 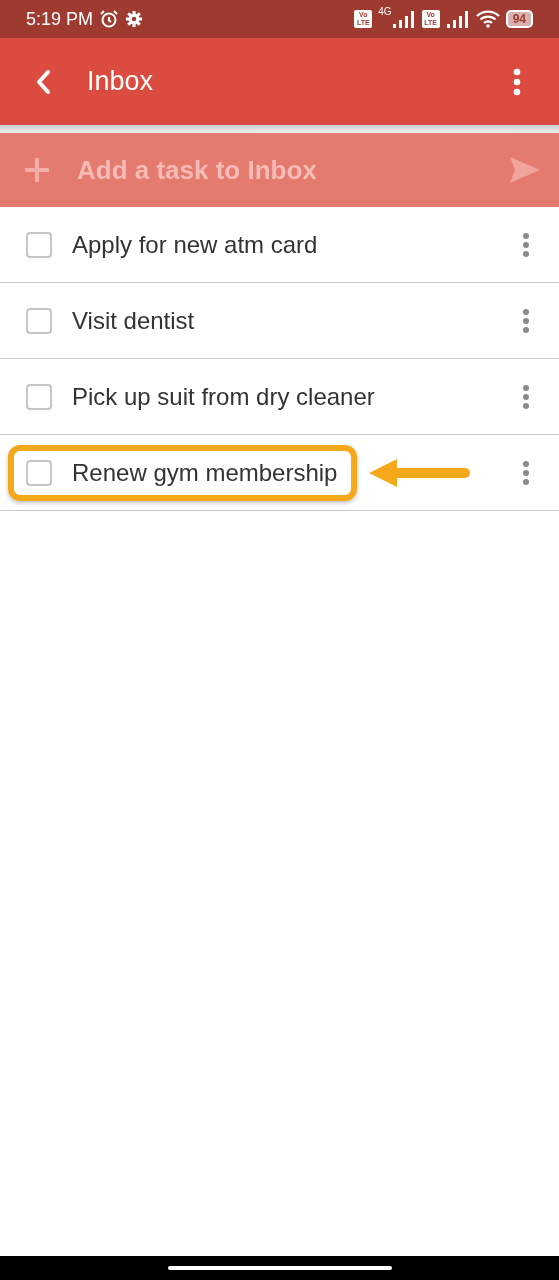 I want to click on network-type: 4G, so click(x=385, y=11).